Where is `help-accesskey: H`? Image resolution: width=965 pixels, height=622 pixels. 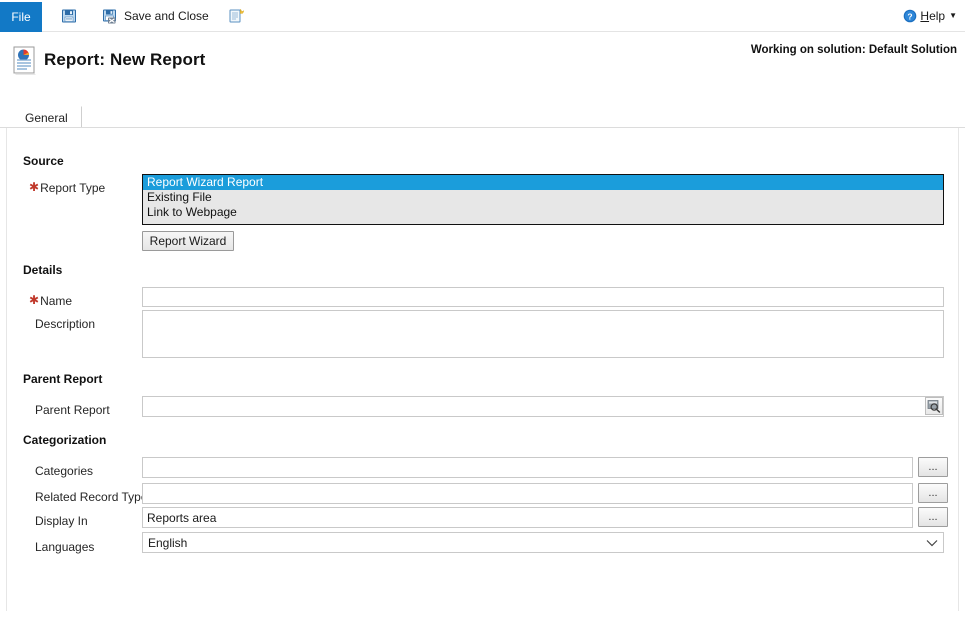 help-accesskey: H is located at coordinates (925, 16).